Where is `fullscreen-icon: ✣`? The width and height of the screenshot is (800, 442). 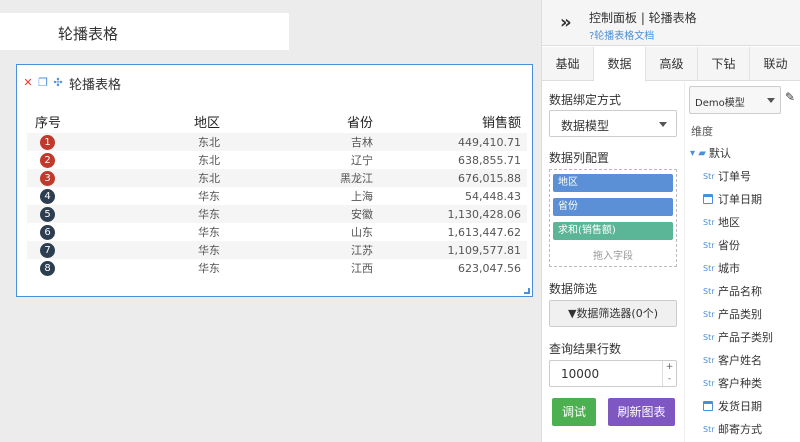
fullscreen-icon: ✣ is located at coordinates (58, 83).